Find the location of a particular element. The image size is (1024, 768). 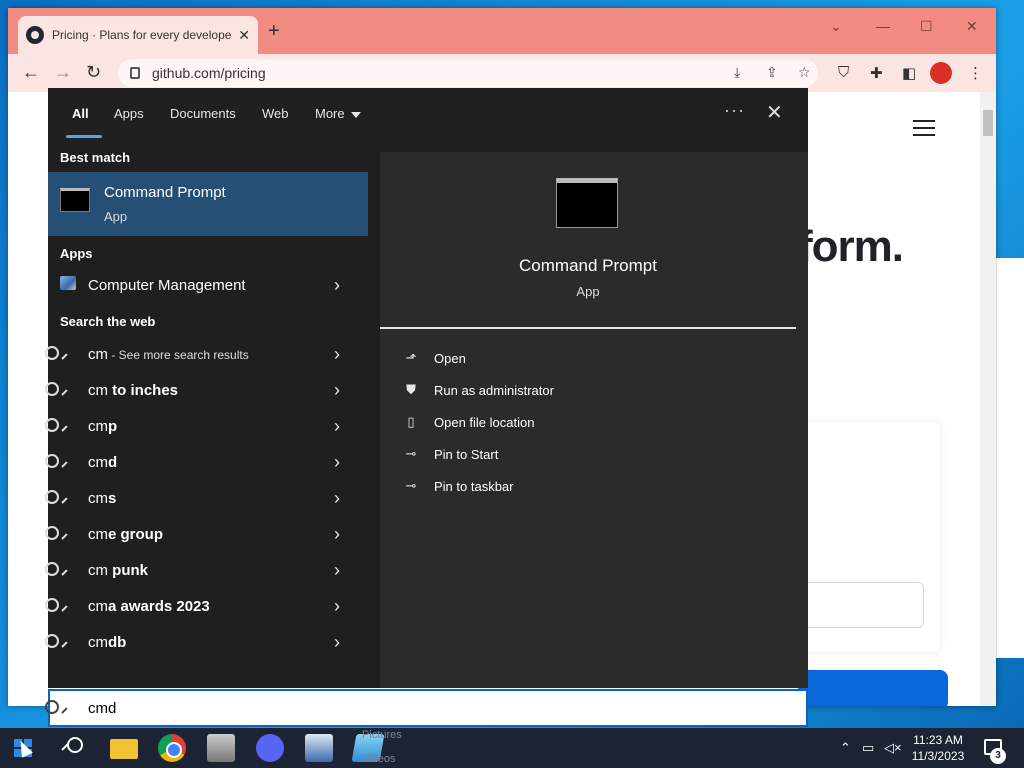

chrome-icon is located at coordinates (172, 748).